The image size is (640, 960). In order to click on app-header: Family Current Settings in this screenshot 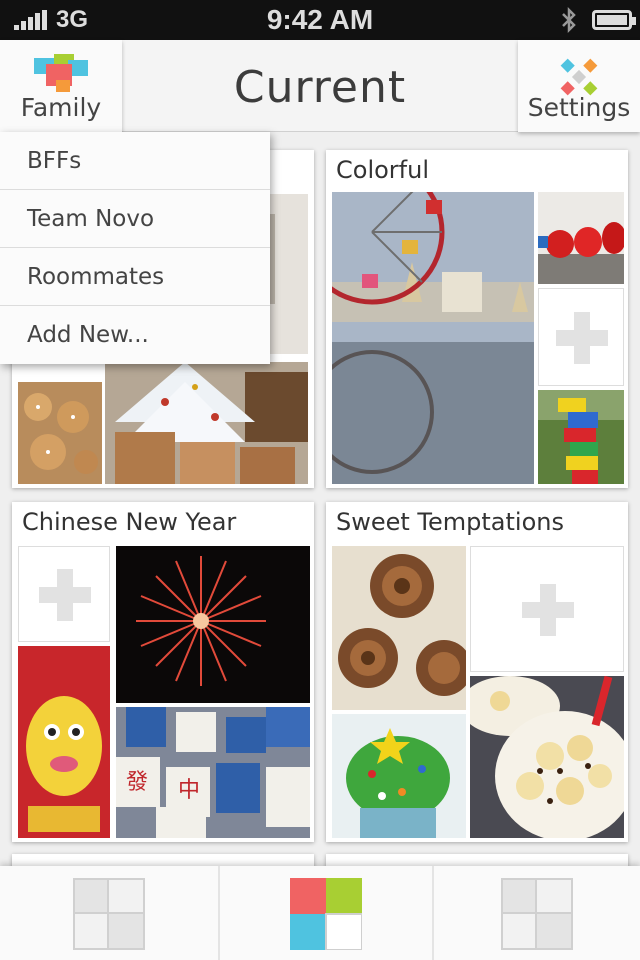, I will do `click(320, 86)`.